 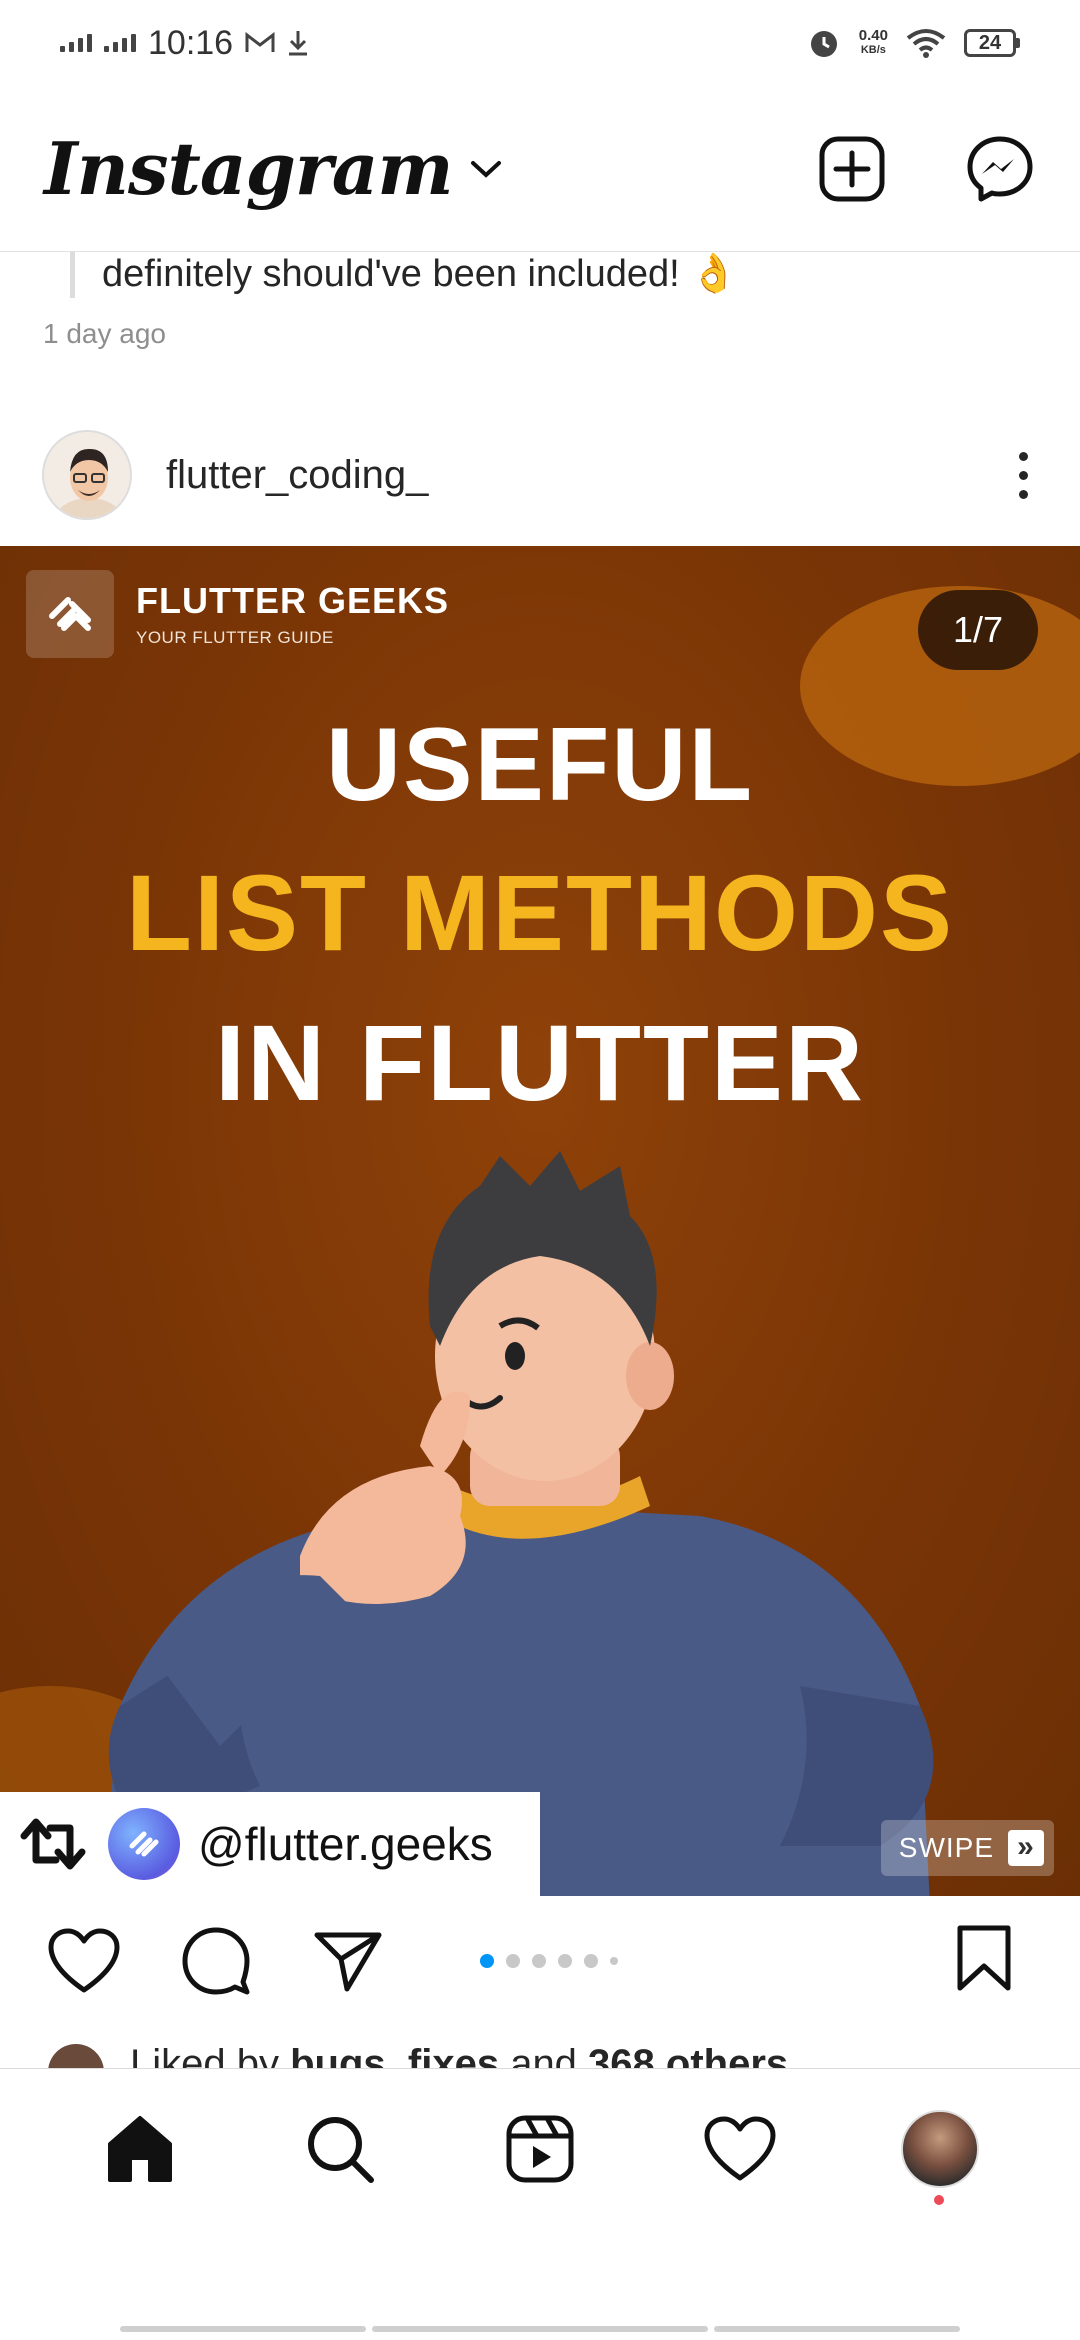 I want to click on liked-by-prefix: Liked by, so click(x=210, y=2056).